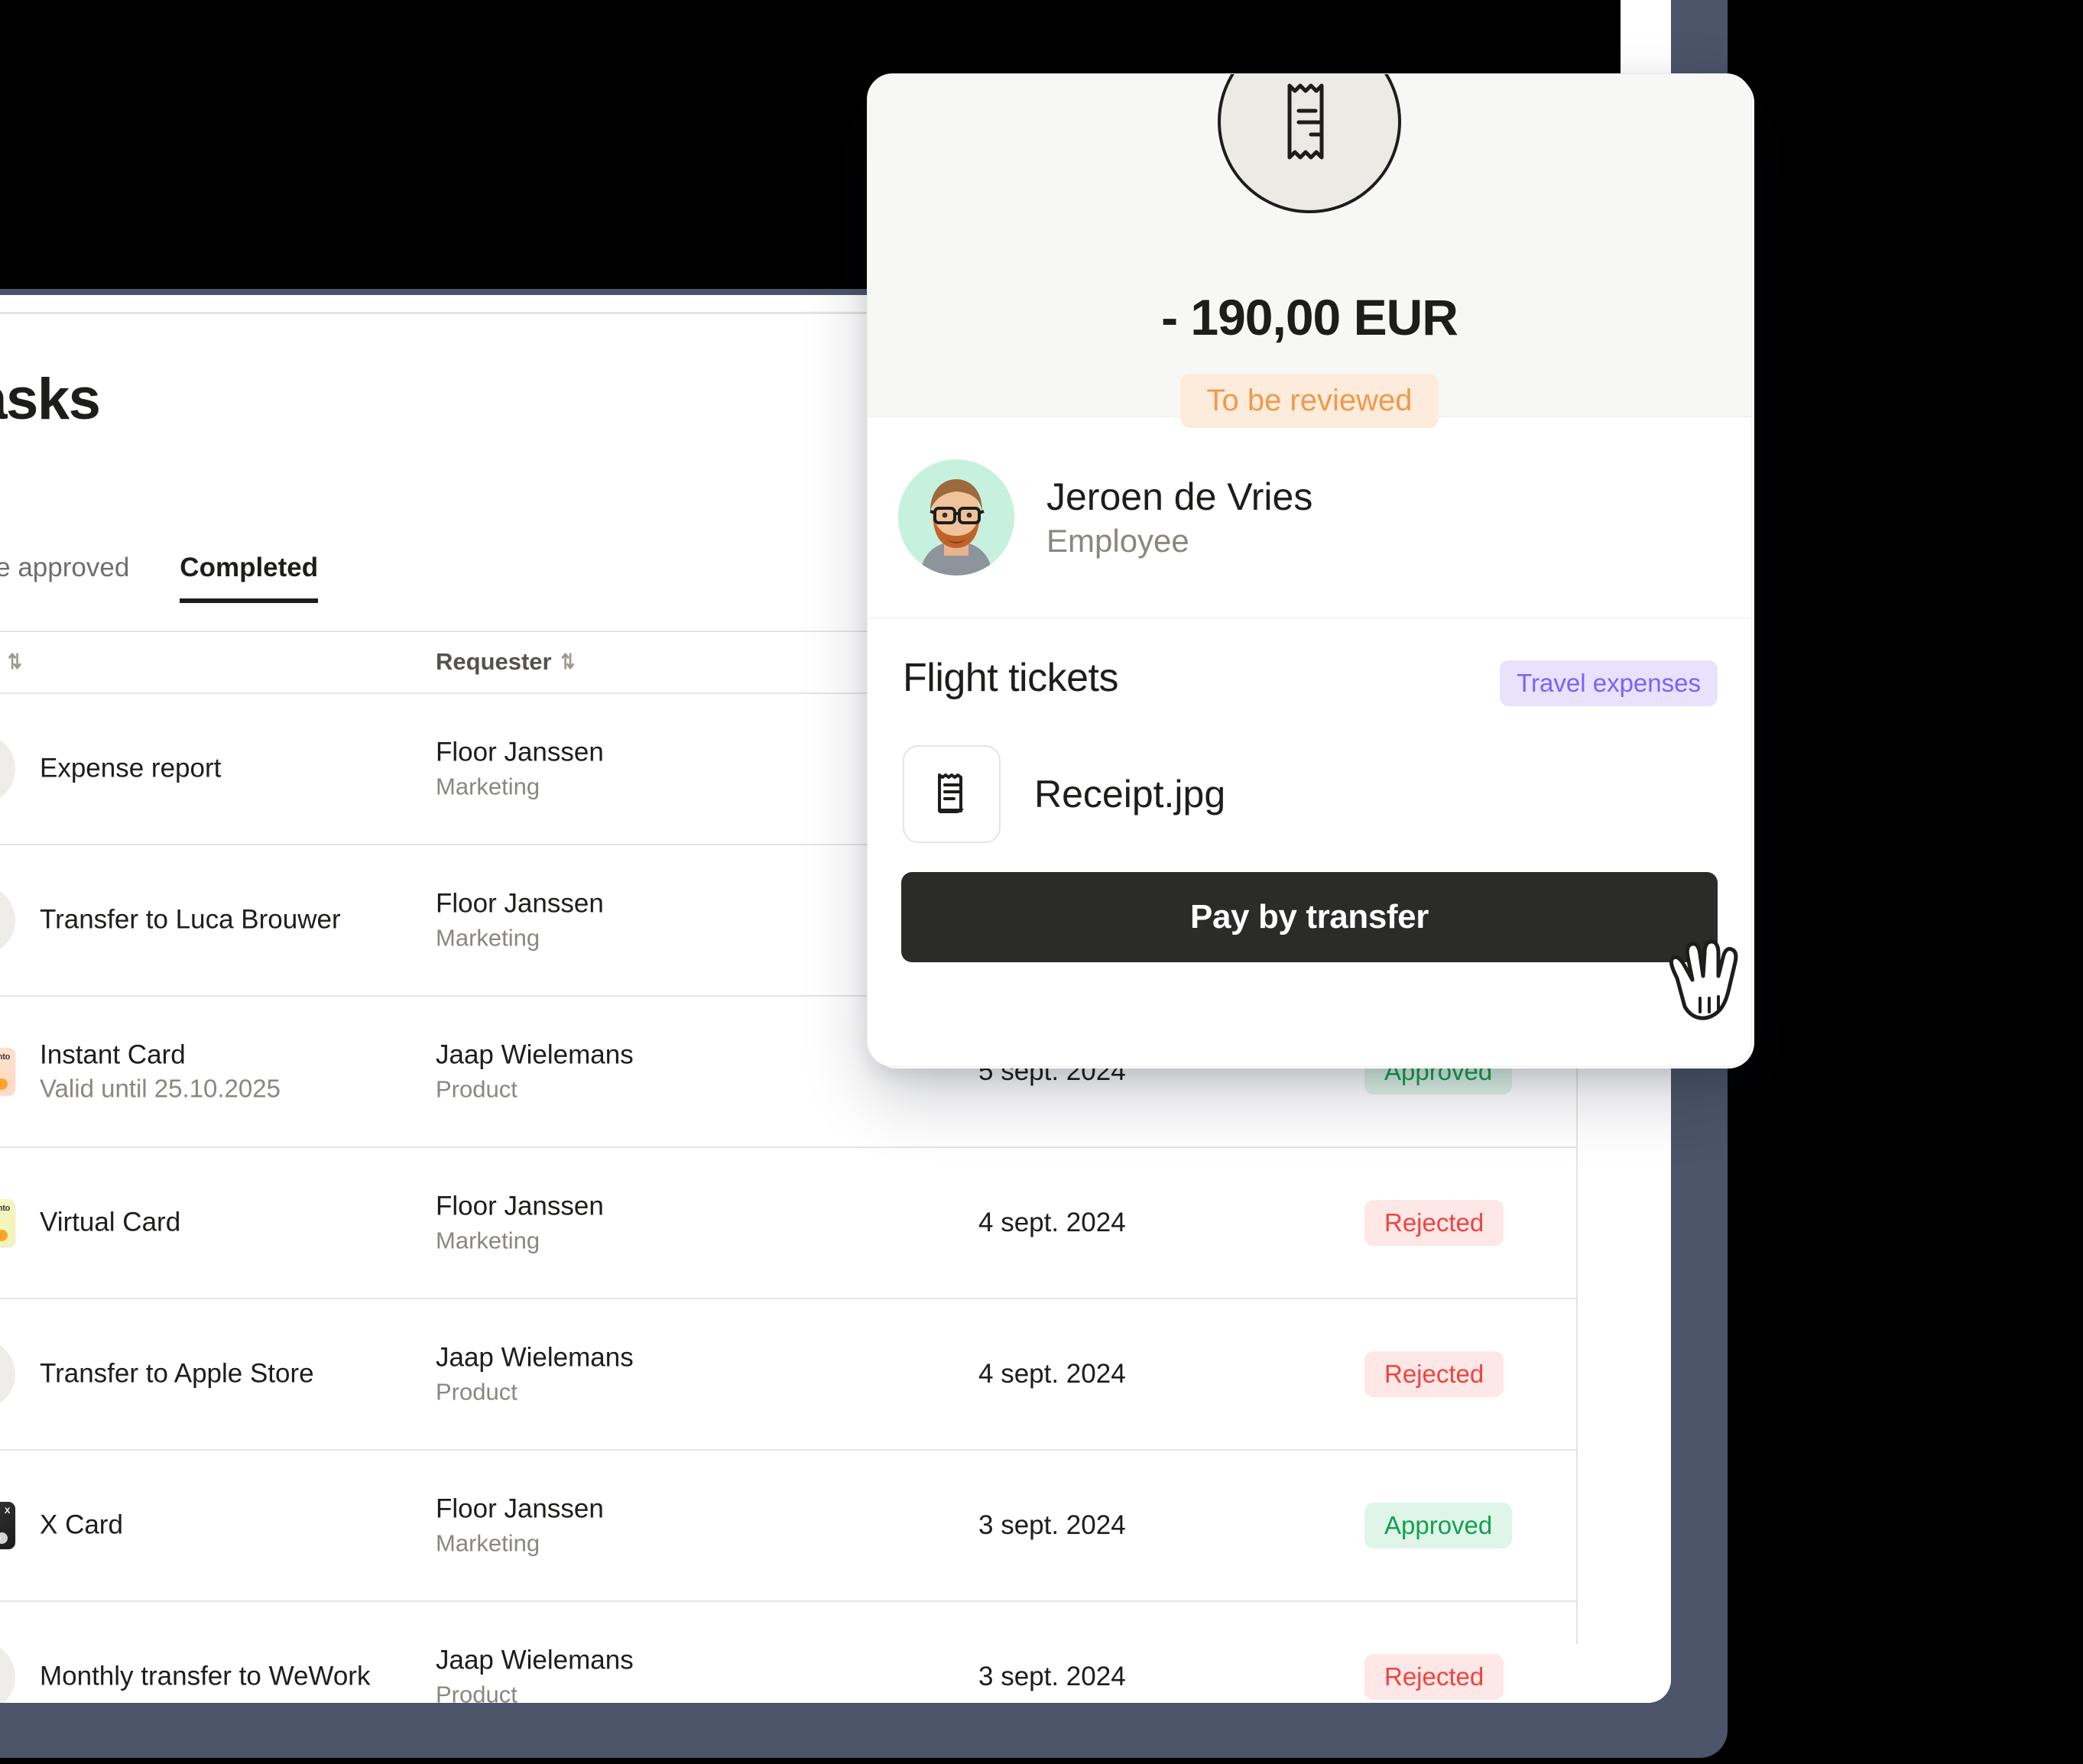 The width and height of the screenshot is (2083, 1764). I want to click on row-type-cell: Monthly transfer to WeWork, so click(205, 1677).